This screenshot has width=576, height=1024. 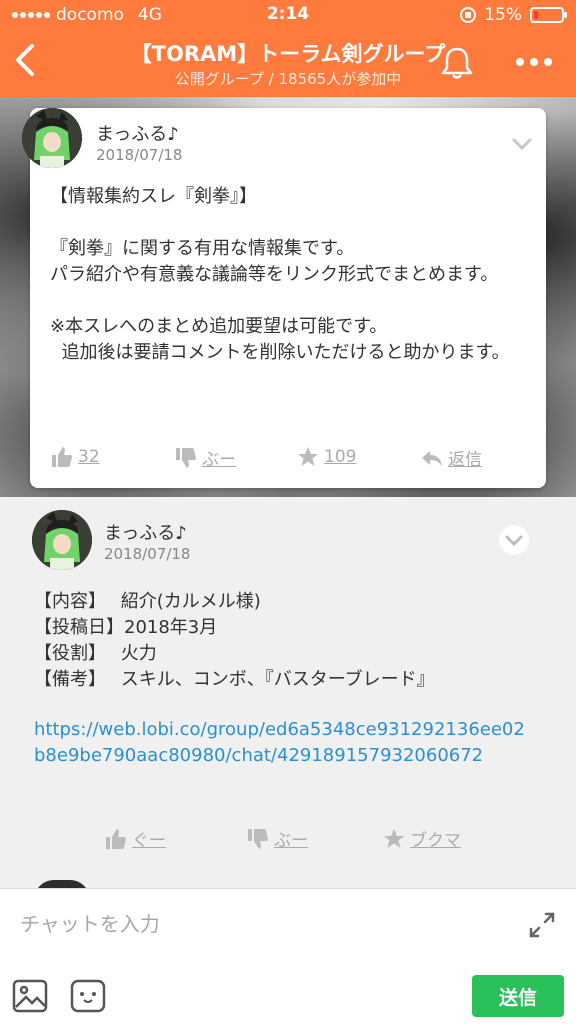 What do you see at coordinates (288, 63) in the screenshot?
I see `group-header: 【TORAM】トーラム剣グループ 公開グループ / 18565人が参加中` at bounding box center [288, 63].